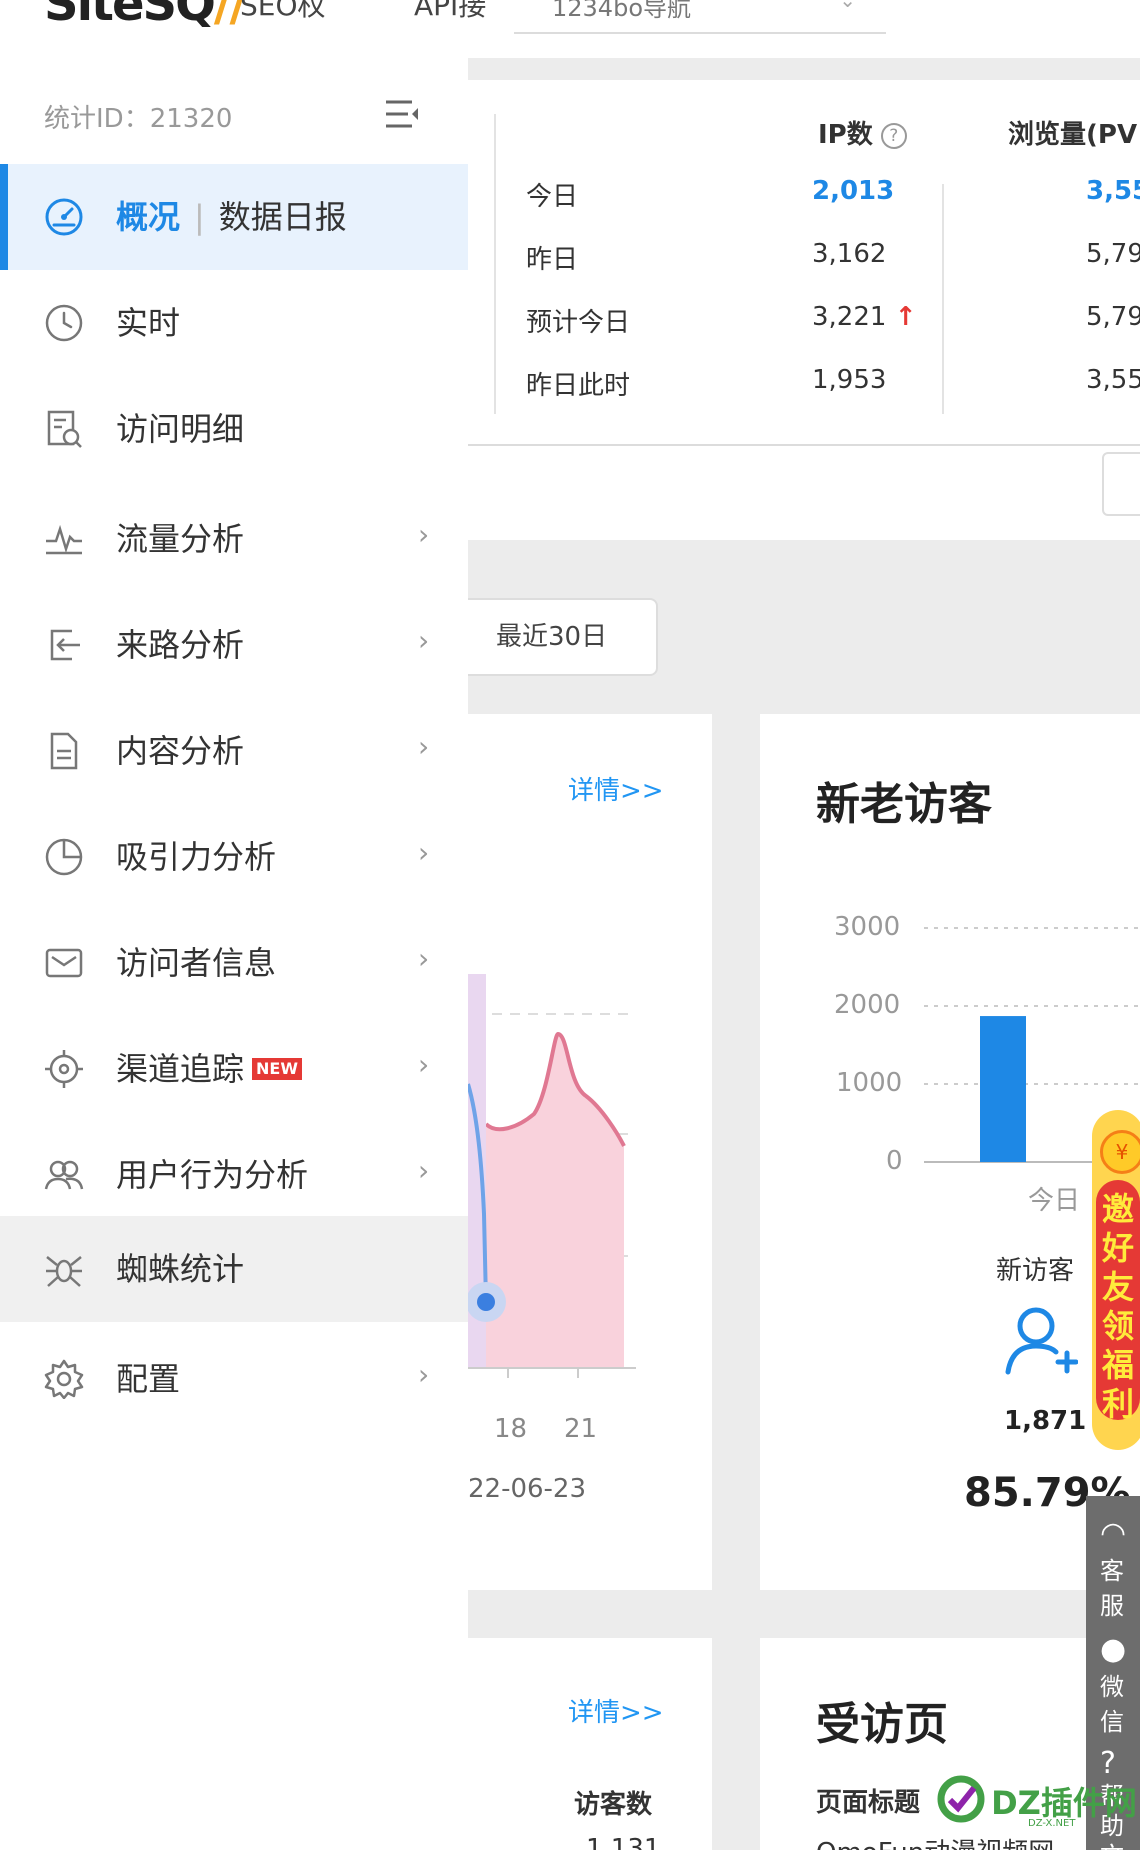 The width and height of the screenshot is (1140, 1850). I want to click on users-icon, so click(64, 1175).